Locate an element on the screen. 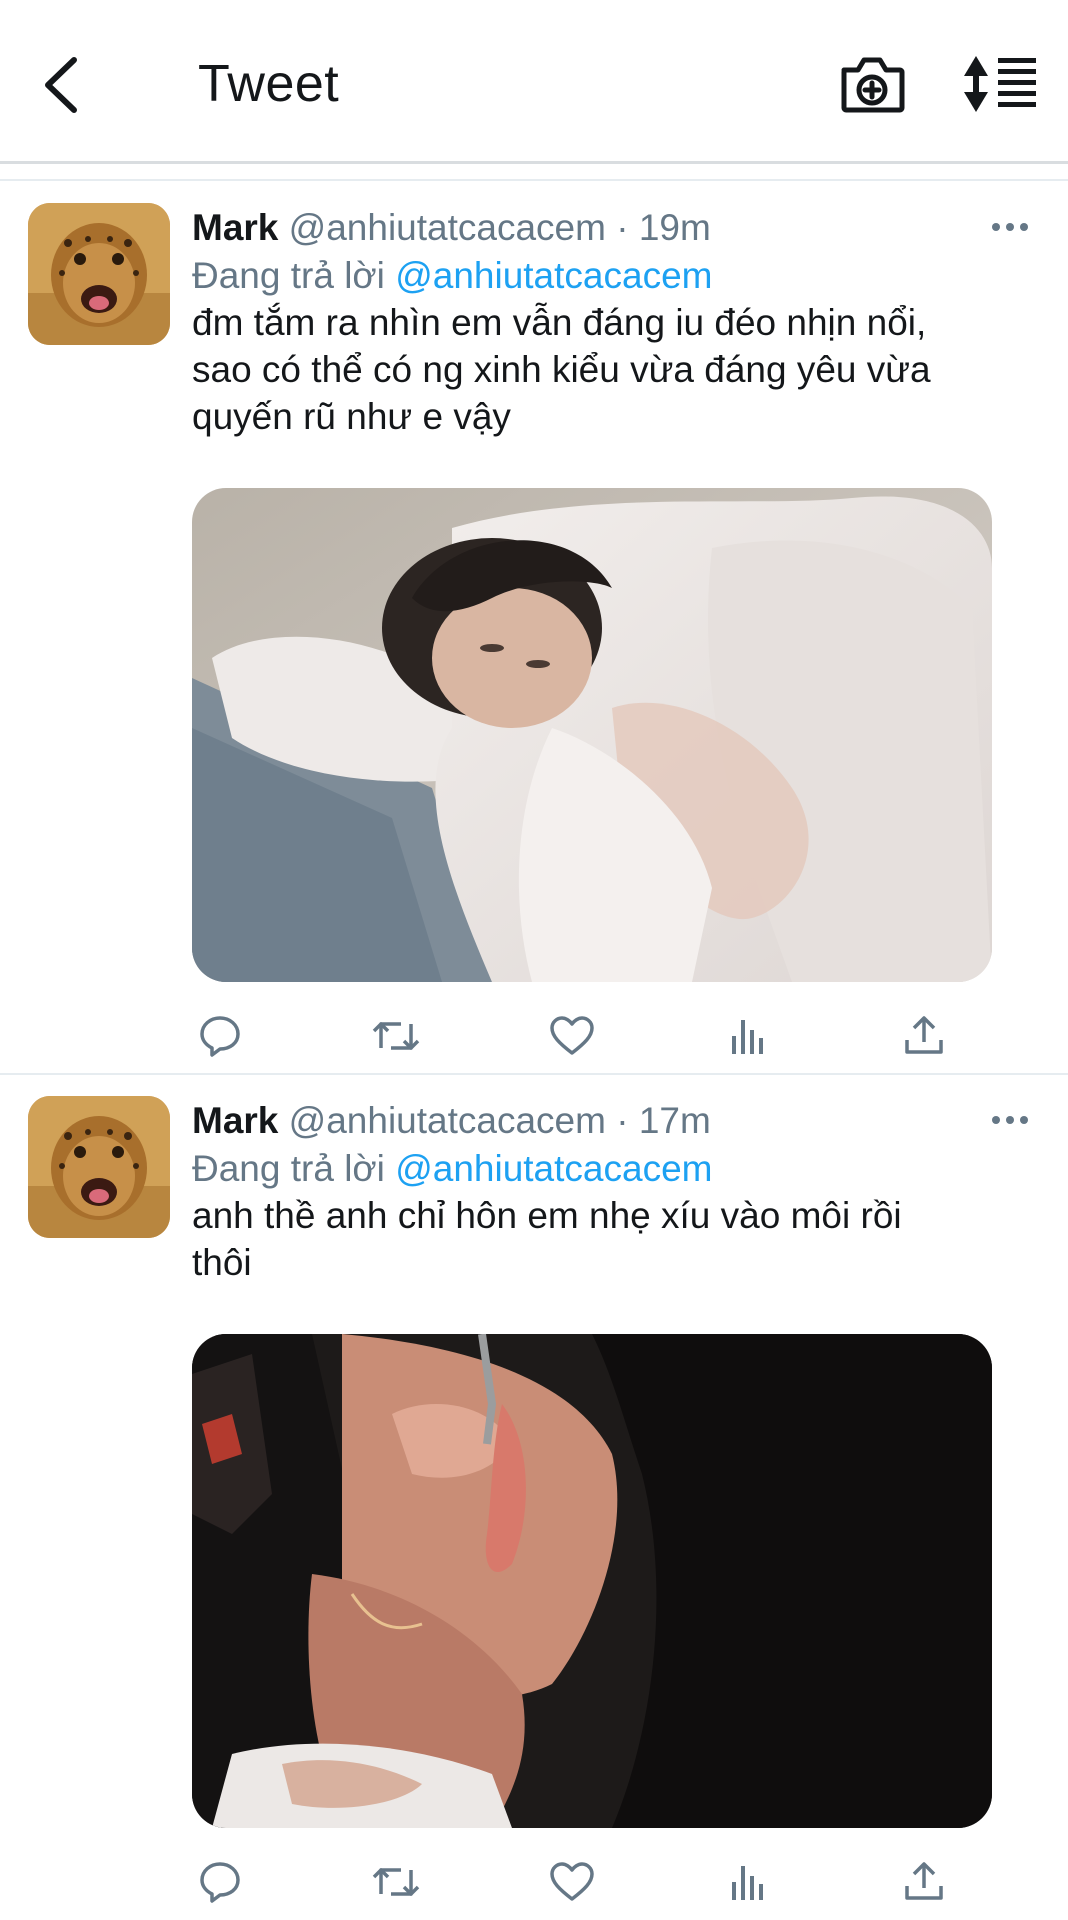  sort-icon is located at coordinates (1000, 84).